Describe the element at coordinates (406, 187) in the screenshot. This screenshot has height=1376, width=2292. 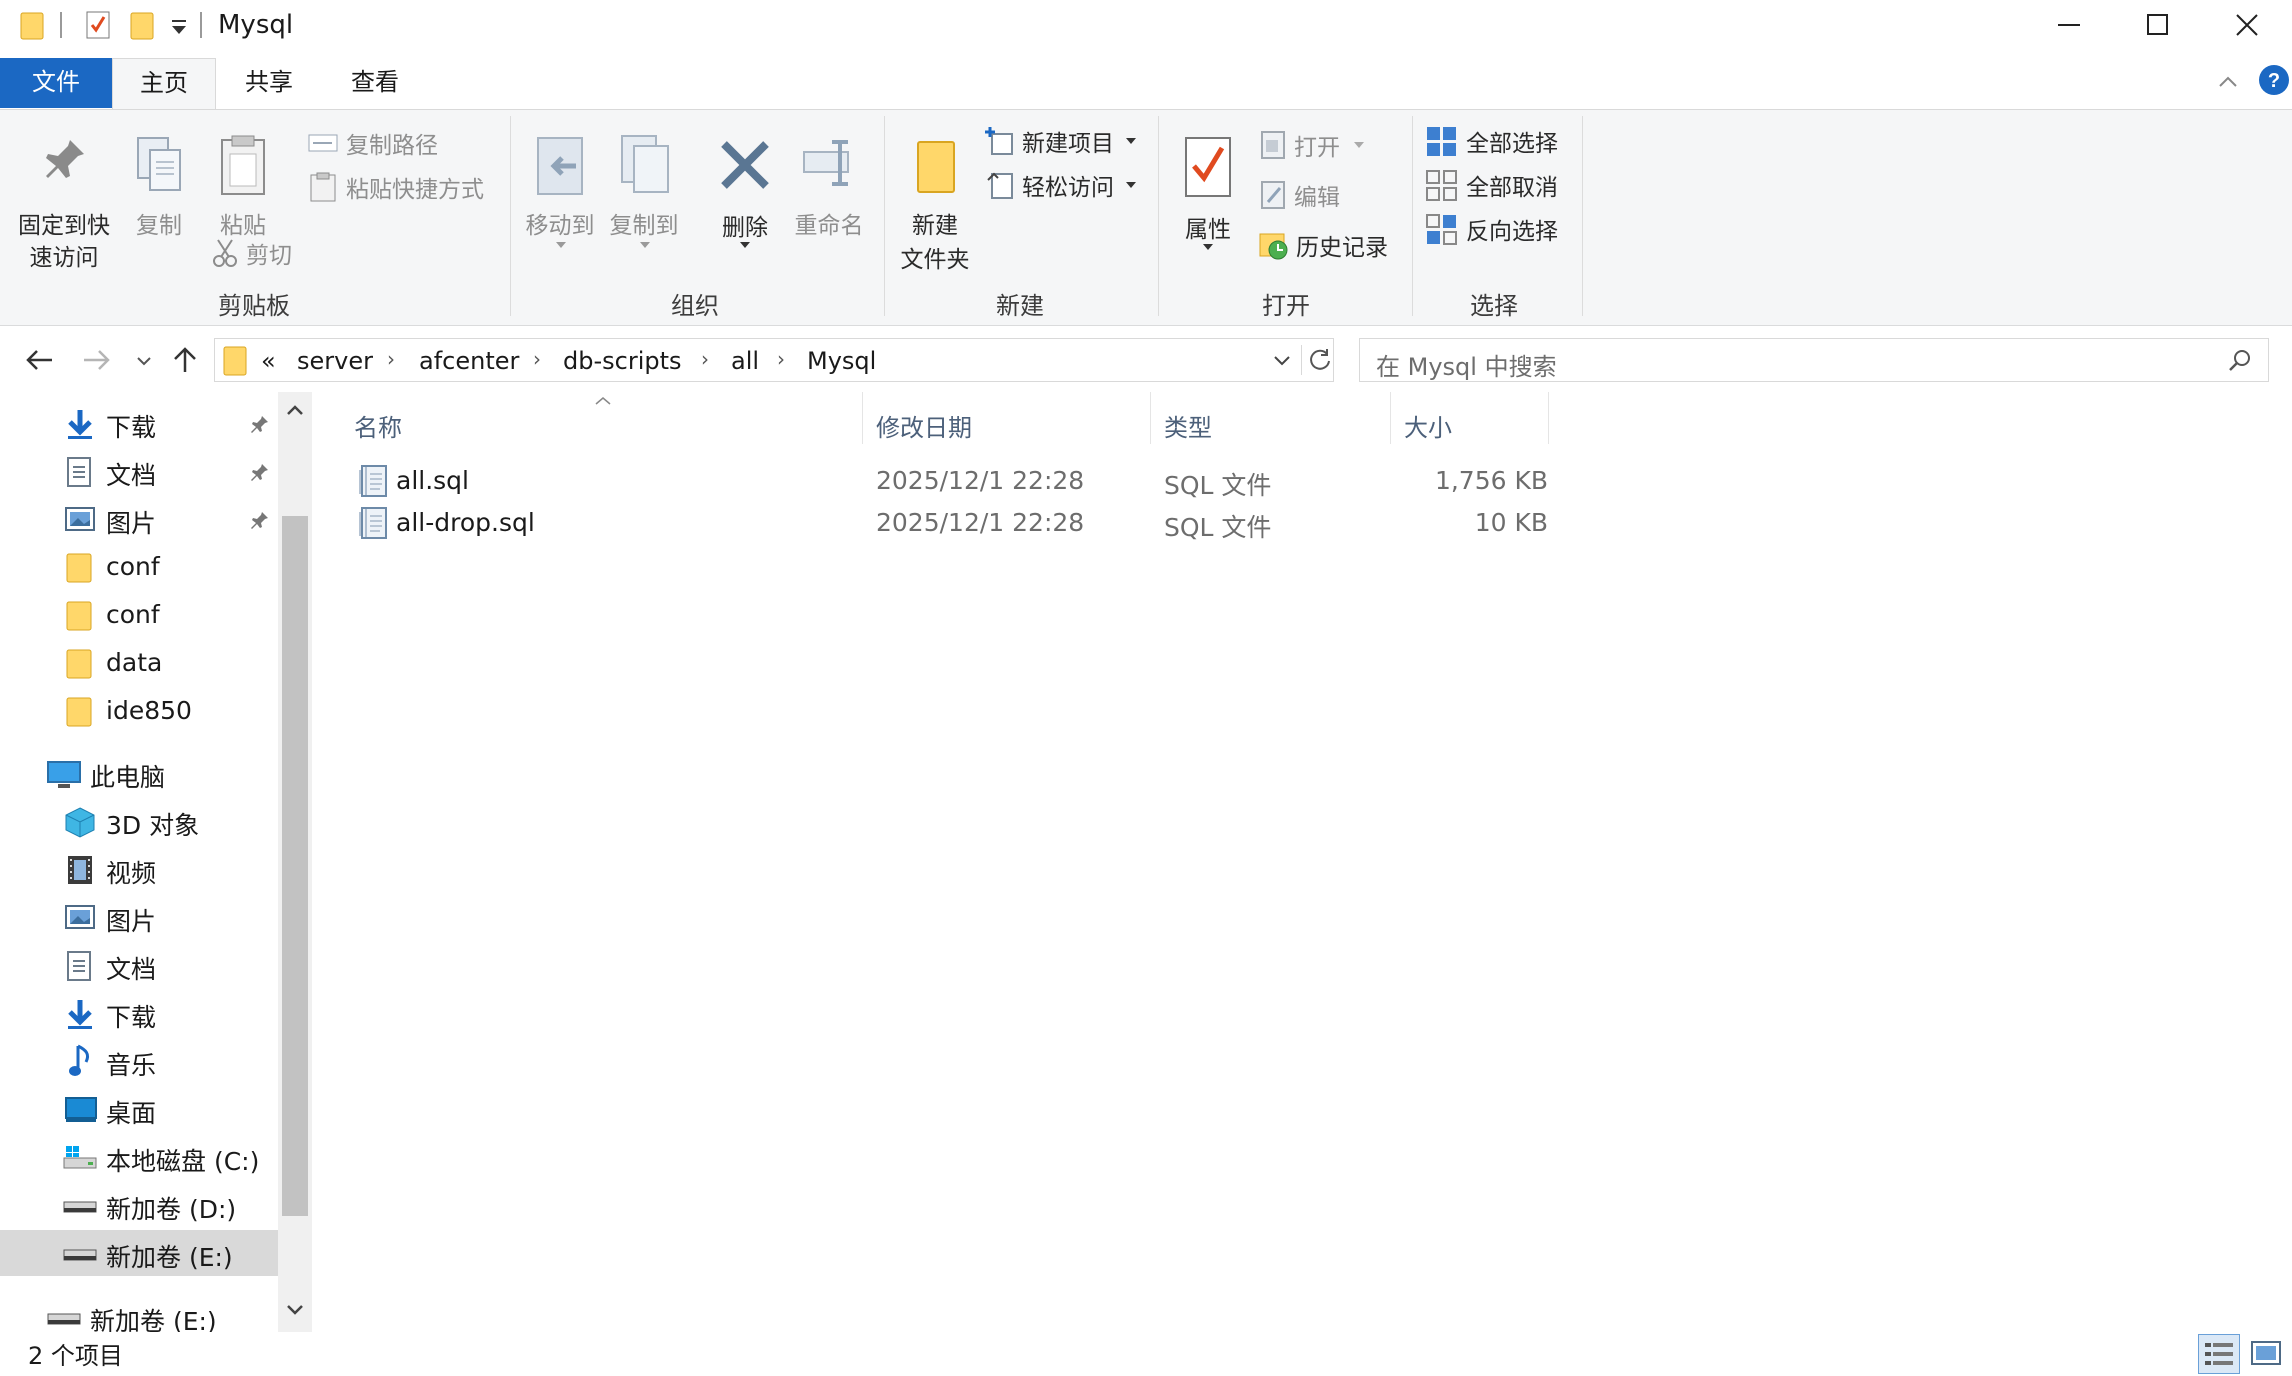
I see `paste-shortcut-button: 粘贴快捷方式` at that location.